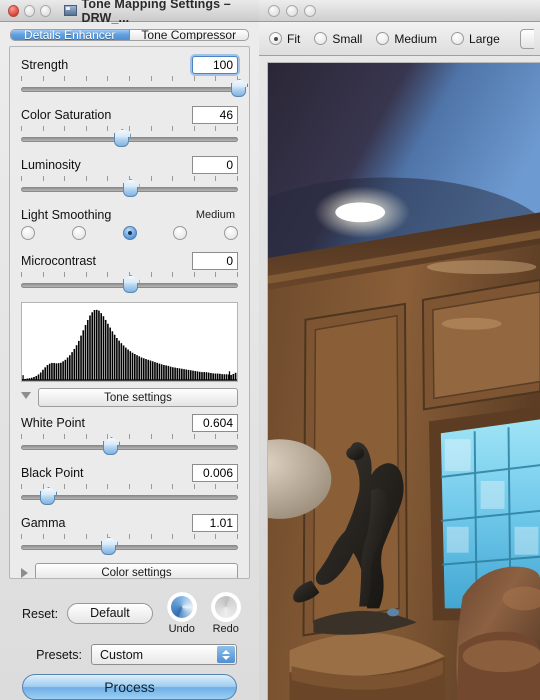  Describe the element at coordinates (129, 537) in the screenshot. I see `gamma-ticks` at that location.